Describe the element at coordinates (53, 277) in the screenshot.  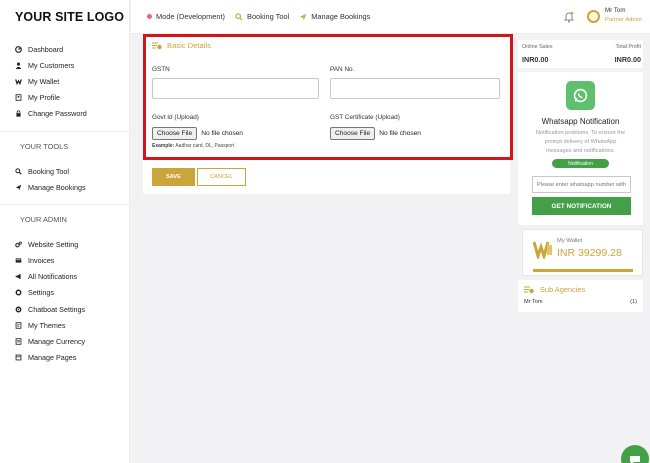
I see `sidebar-item-label: All Notifications` at that location.